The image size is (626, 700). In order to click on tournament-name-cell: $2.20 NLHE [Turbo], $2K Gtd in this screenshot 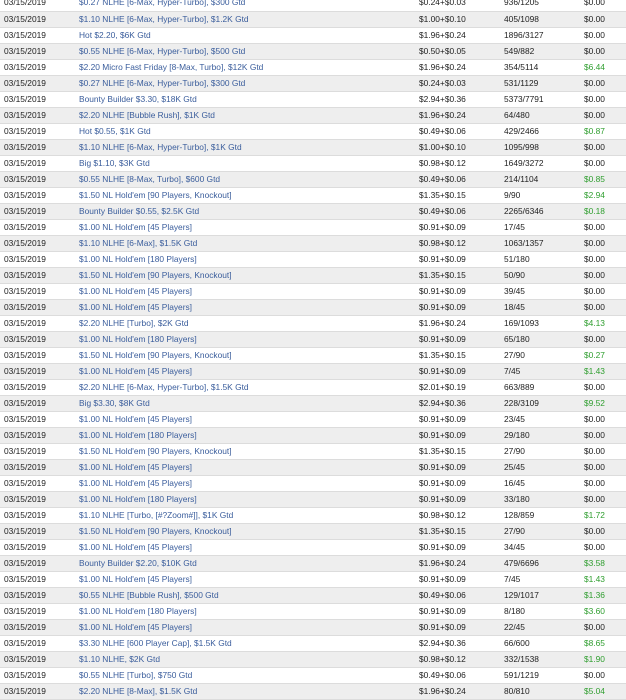, I will do `click(249, 323)`.